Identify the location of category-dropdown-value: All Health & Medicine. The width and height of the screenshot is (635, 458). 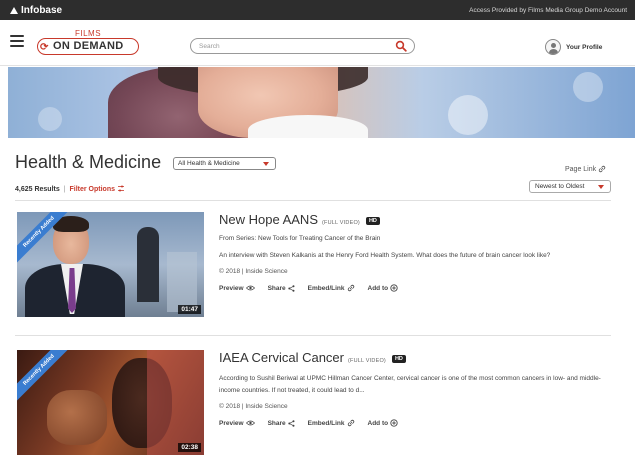
(209, 163).